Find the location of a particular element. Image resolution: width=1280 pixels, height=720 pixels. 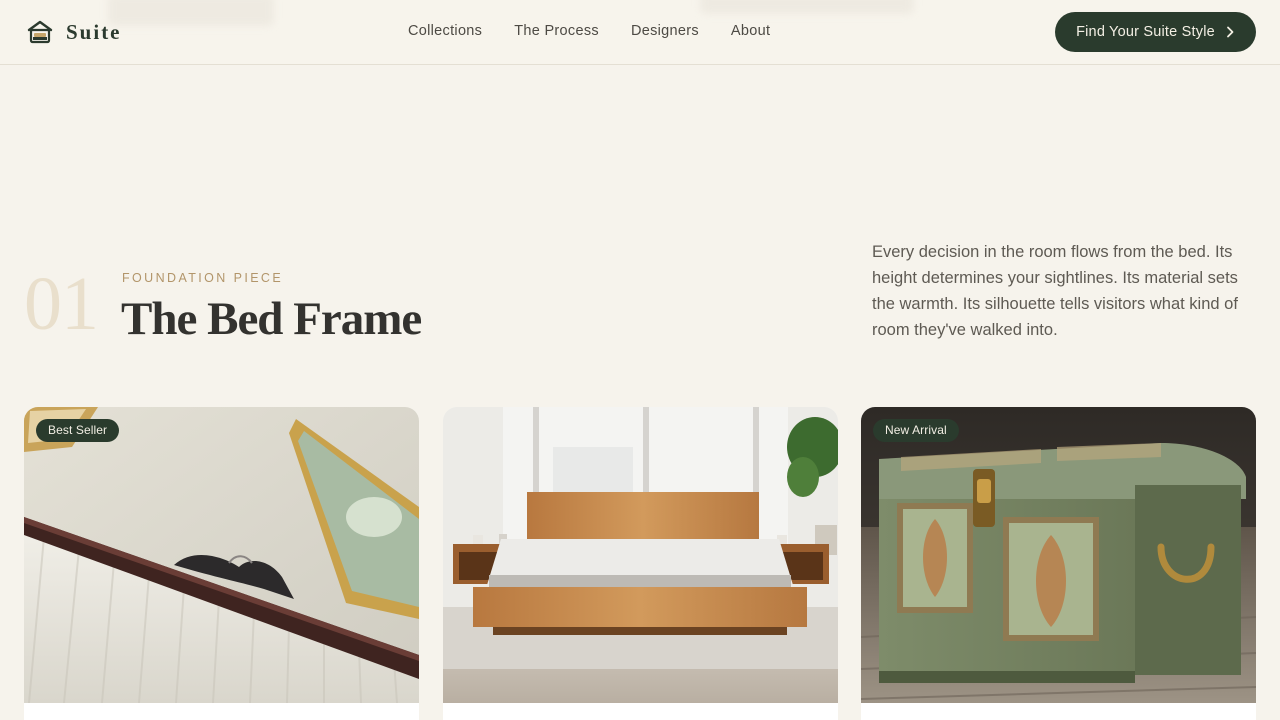

section-title: The Bed Frame is located at coordinates (271, 319).